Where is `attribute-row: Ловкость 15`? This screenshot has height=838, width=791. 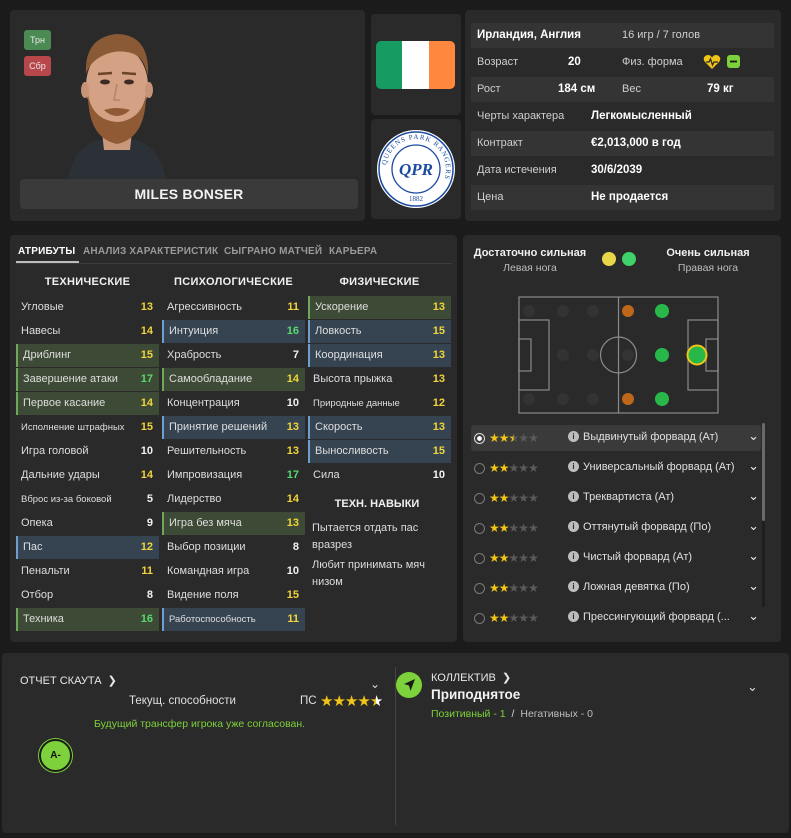
attribute-row: Ловкость 15 is located at coordinates (379, 331).